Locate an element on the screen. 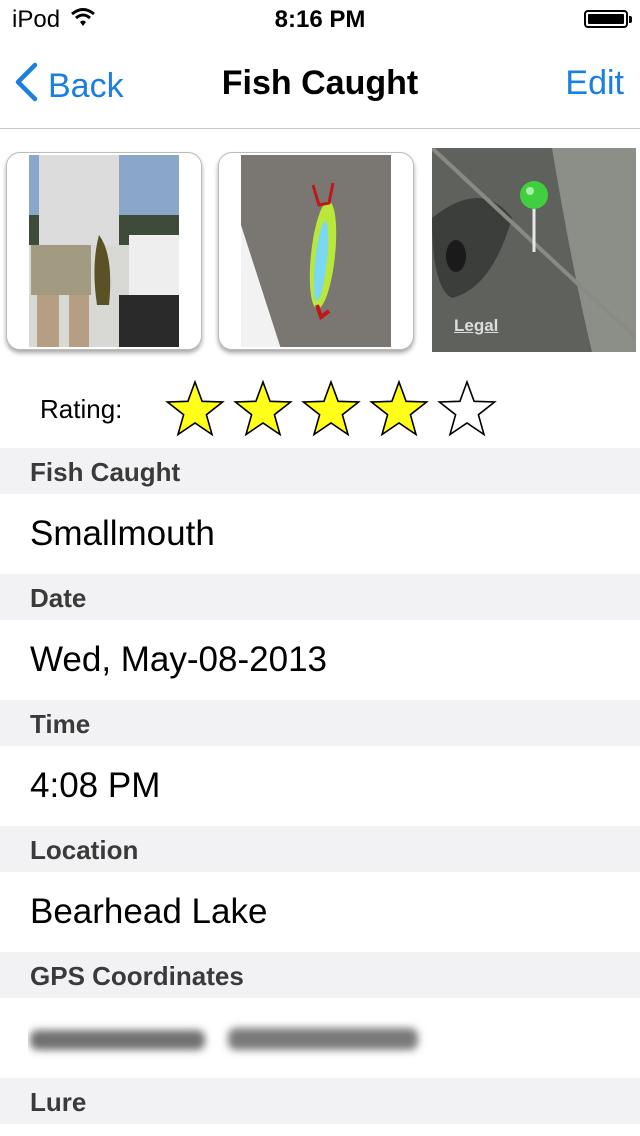 This screenshot has width=640, height=1136. status-time: 8:16 PM is located at coordinates (320, 19).